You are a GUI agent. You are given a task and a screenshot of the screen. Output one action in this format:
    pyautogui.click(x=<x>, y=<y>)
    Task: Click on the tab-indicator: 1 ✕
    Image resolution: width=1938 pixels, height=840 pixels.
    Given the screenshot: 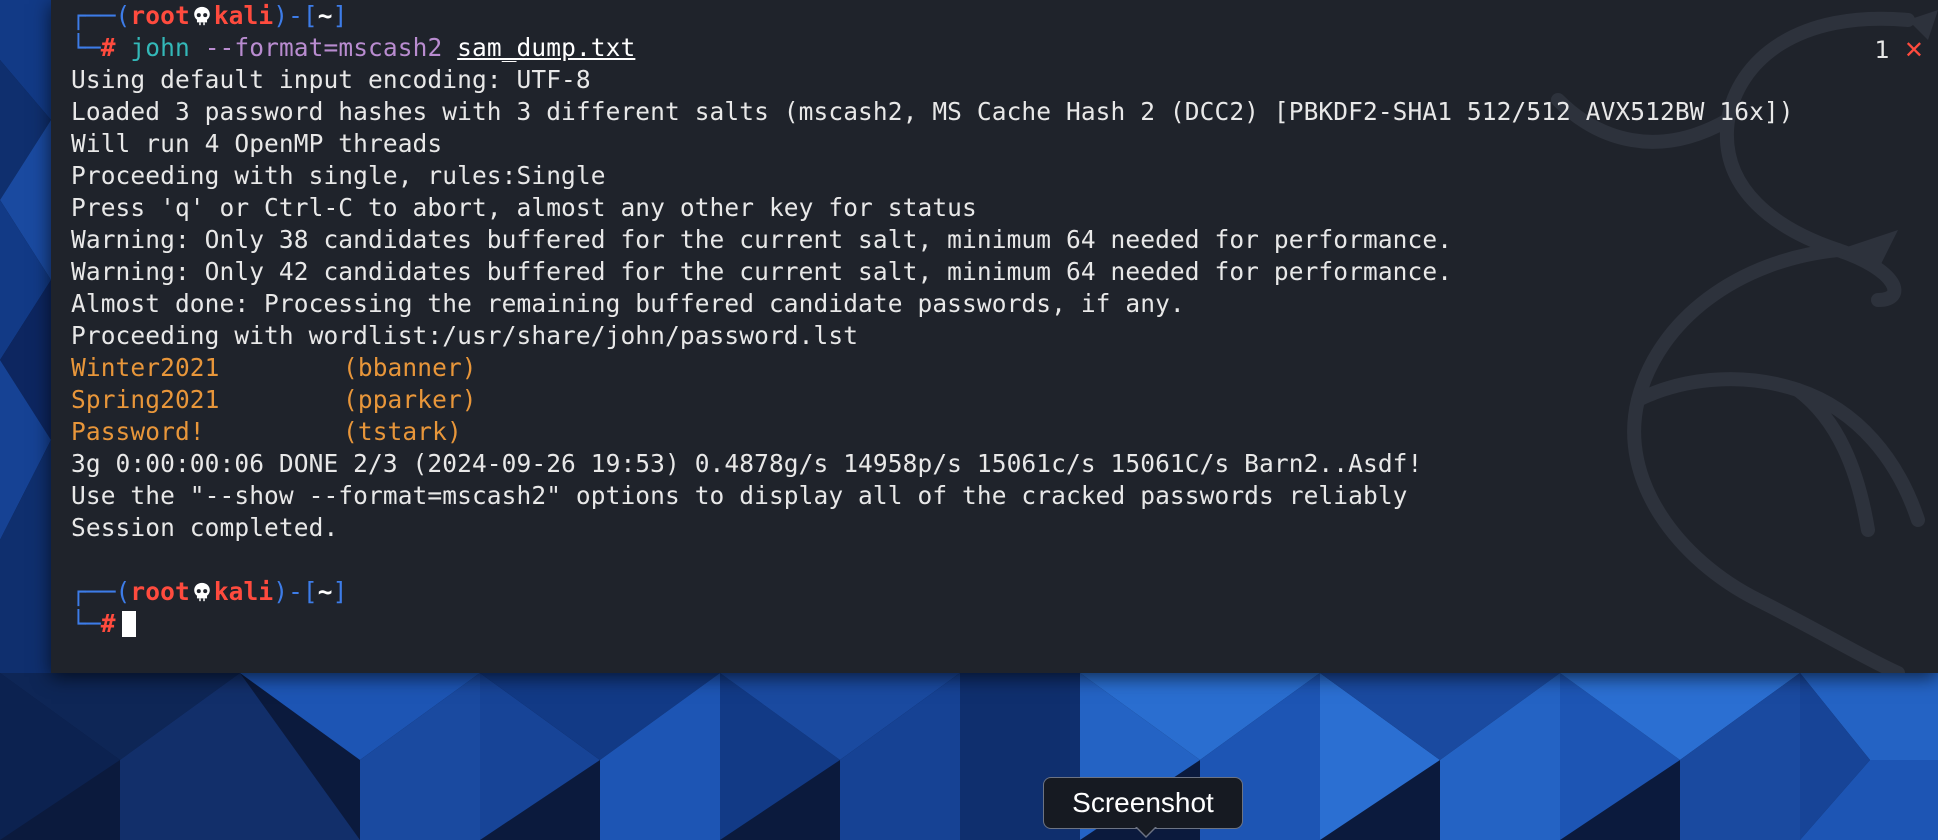 What is the action you would take?
    pyautogui.click(x=1899, y=50)
    